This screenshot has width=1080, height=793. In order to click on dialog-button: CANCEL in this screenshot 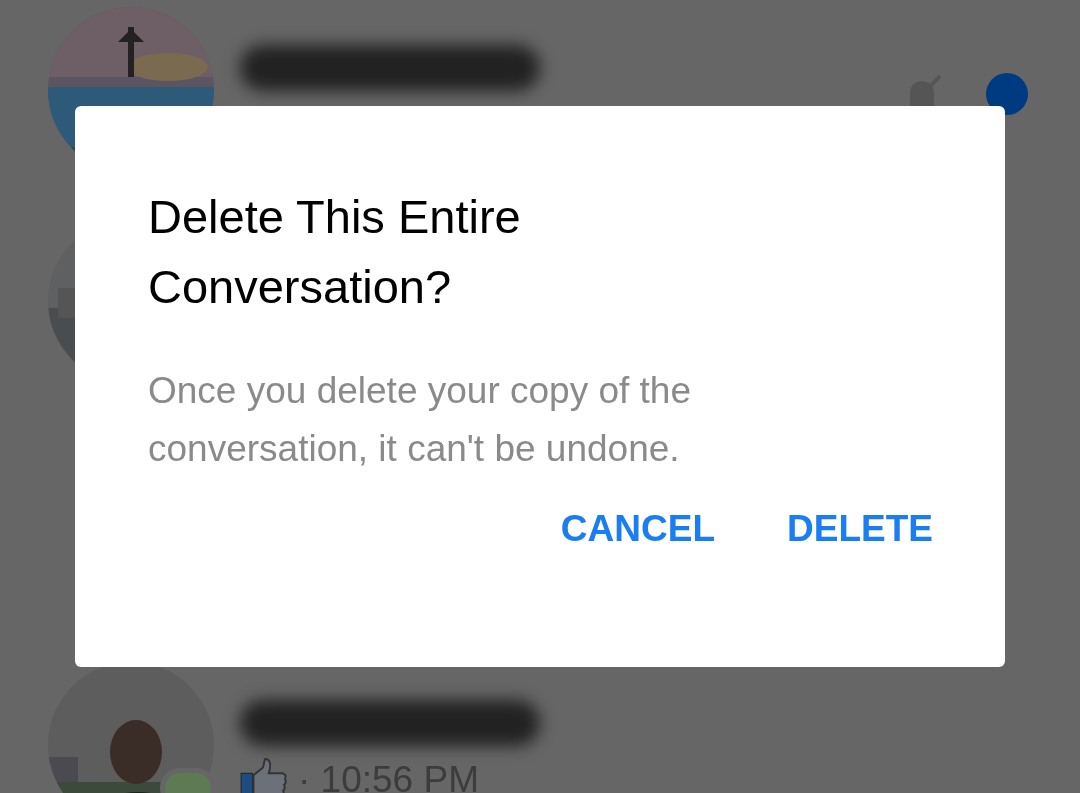, I will do `click(638, 528)`.